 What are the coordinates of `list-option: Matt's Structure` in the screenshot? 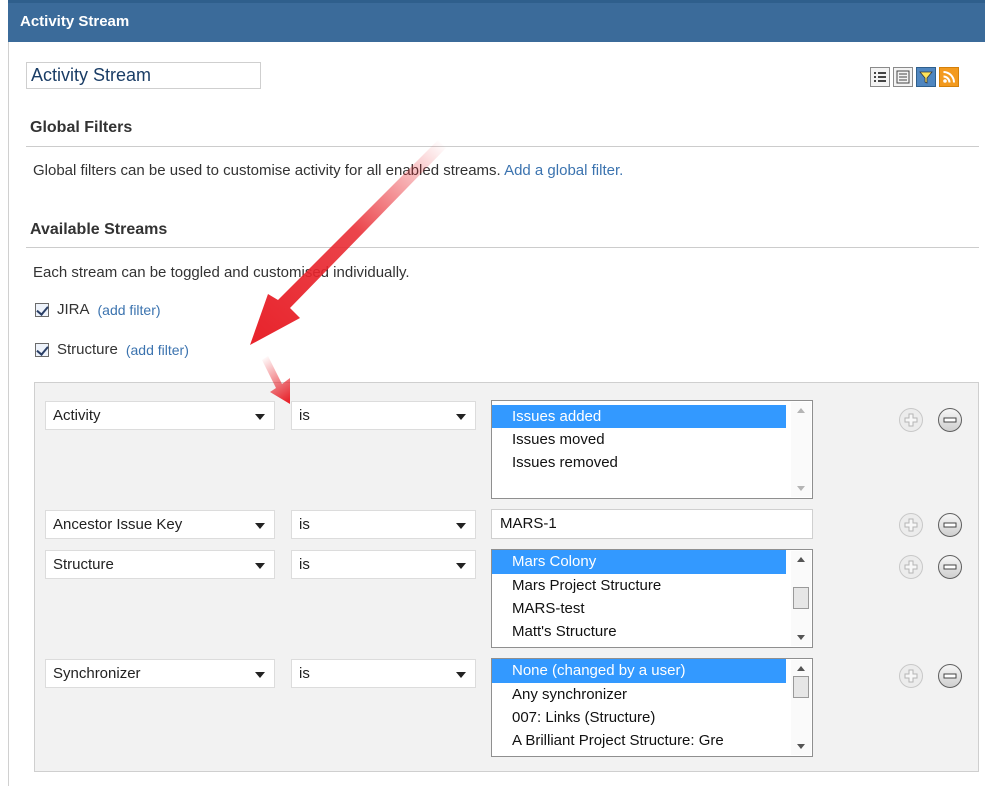 It's located at (639, 631).